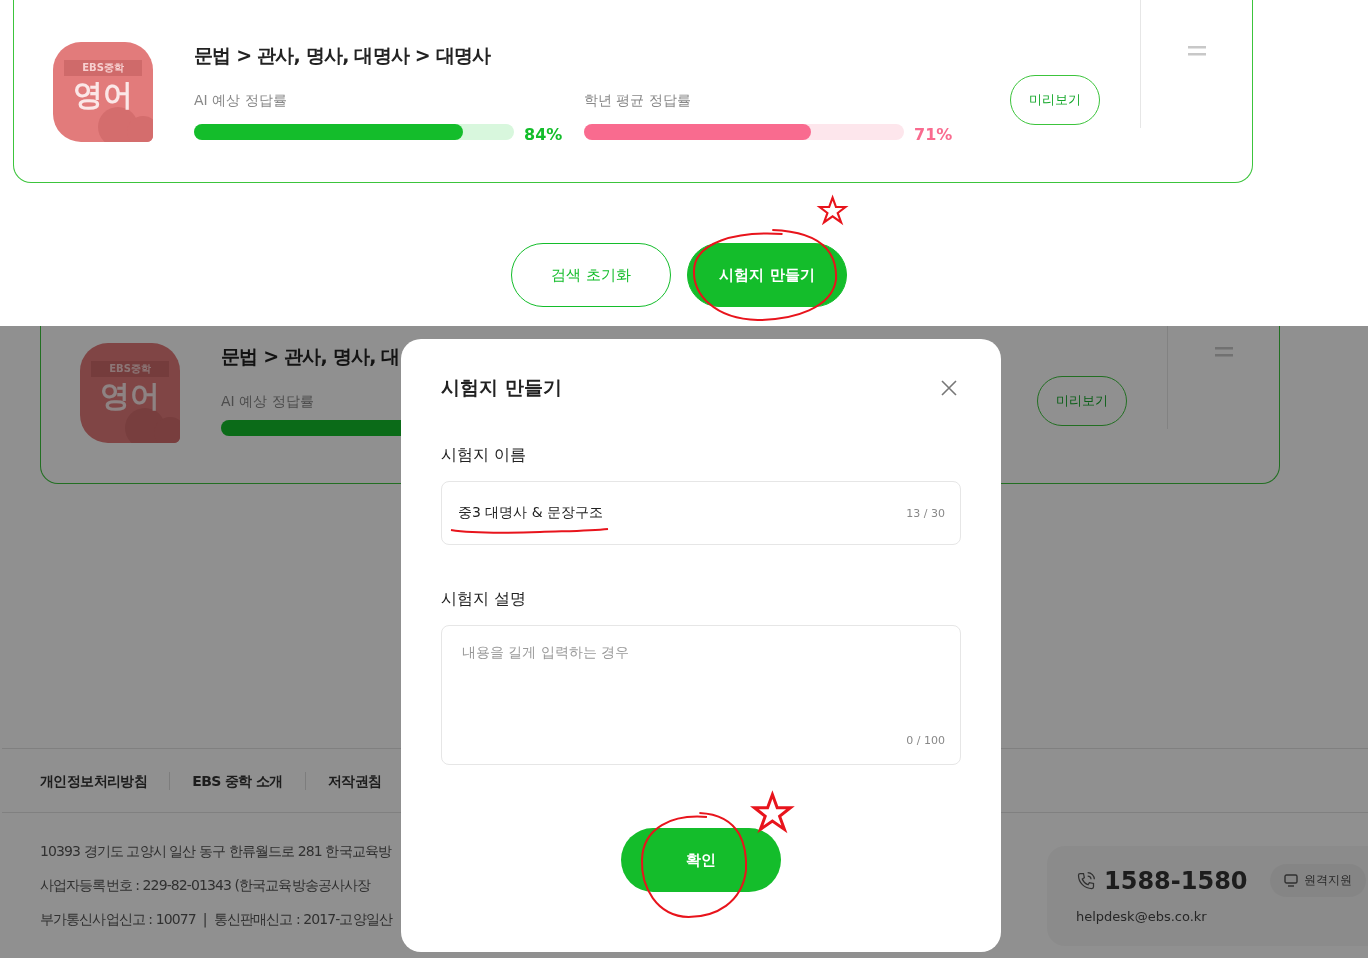 The width and height of the screenshot is (1368, 958). Describe the element at coordinates (237, 780) in the screenshot. I see `footer-link: EBS 중학 소개` at that location.